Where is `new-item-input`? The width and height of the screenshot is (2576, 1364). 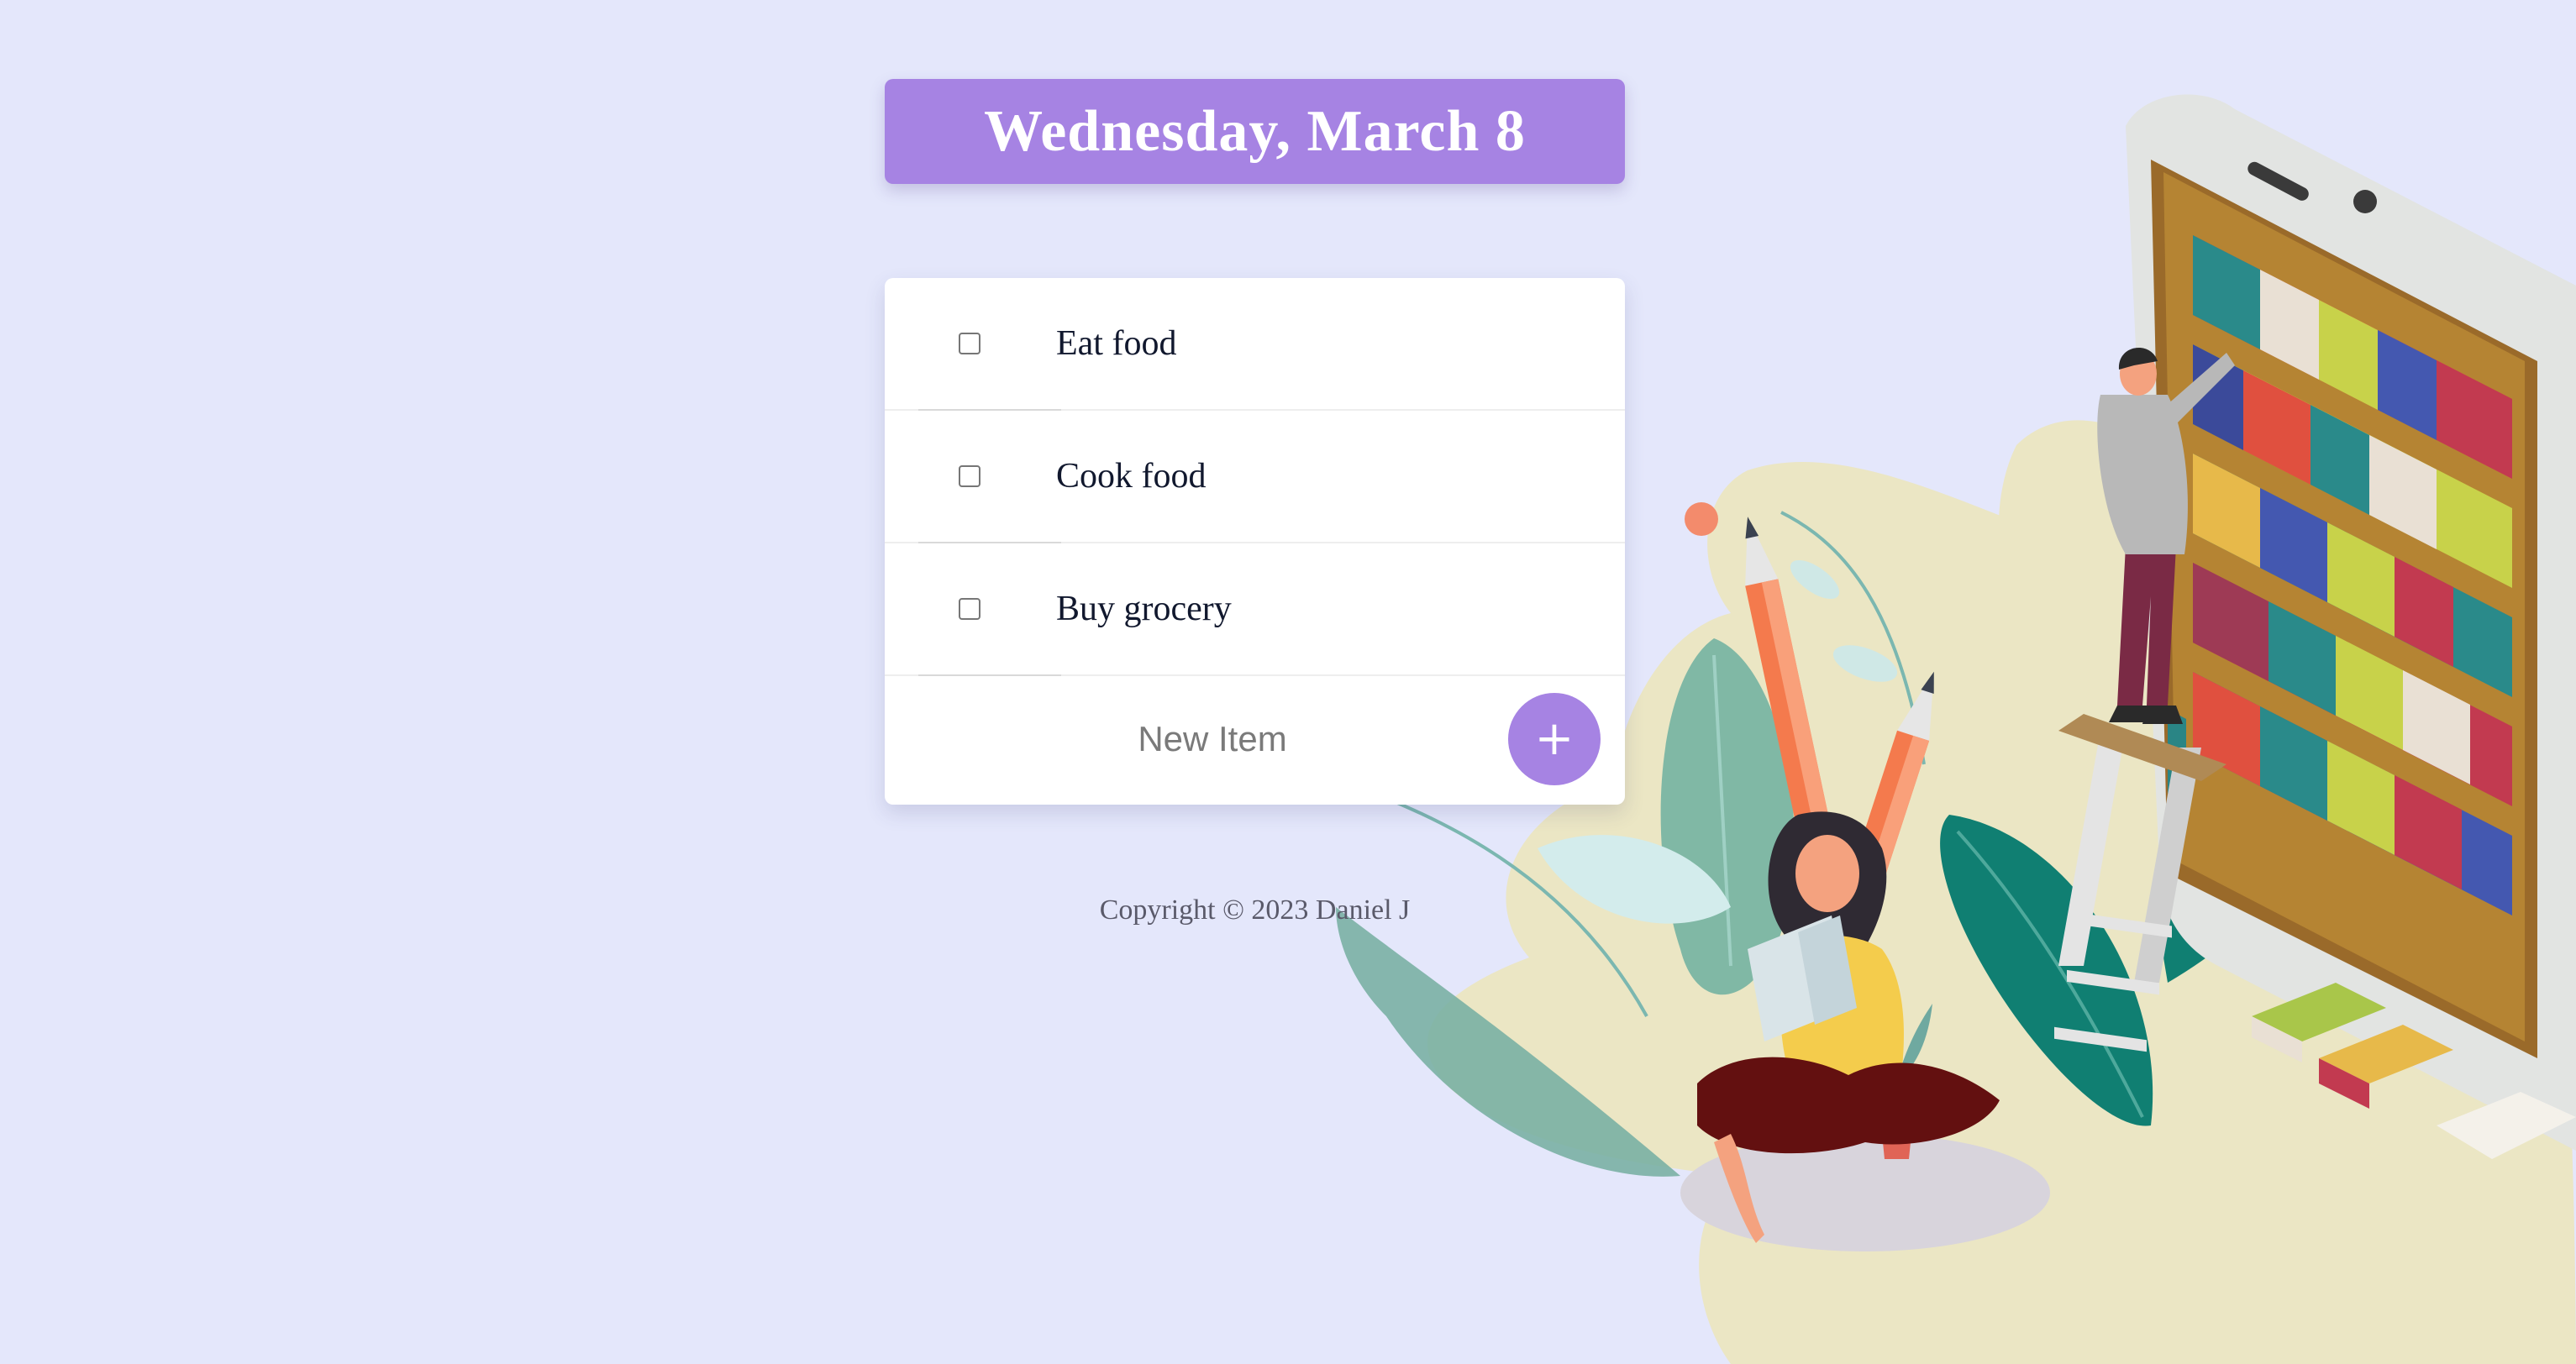 new-item-input is located at coordinates (1212, 739).